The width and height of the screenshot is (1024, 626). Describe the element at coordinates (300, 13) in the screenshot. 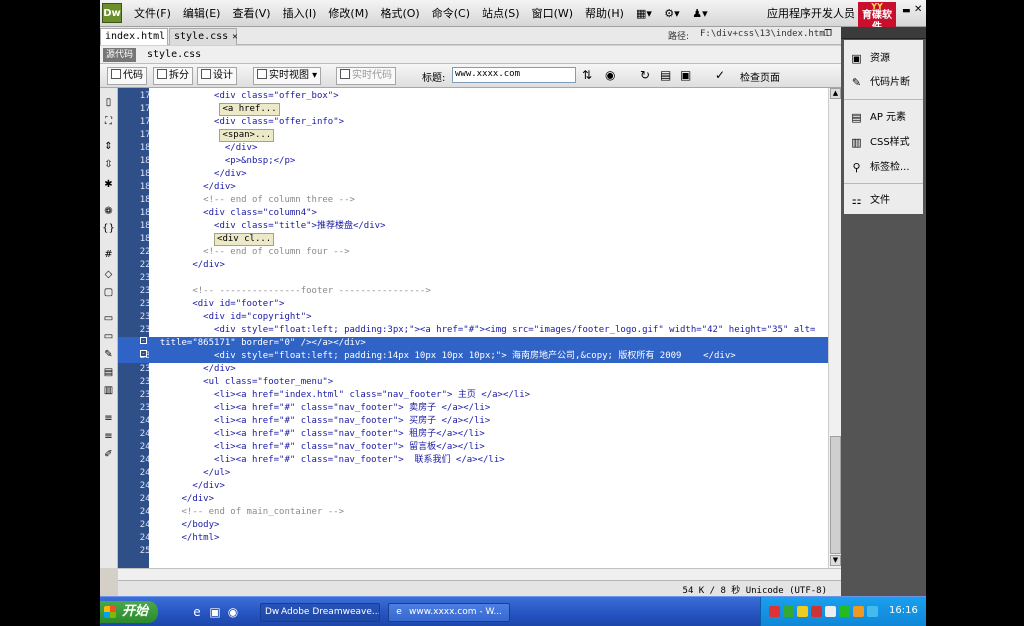

I see `menu-insert: 插入(I)` at that location.